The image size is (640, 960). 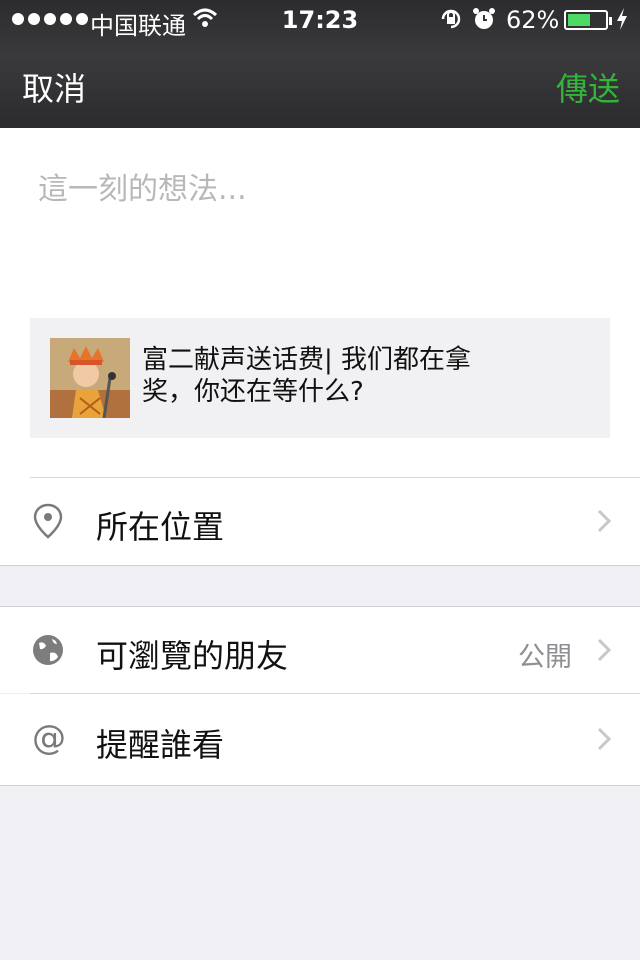 What do you see at coordinates (451, 22) in the screenshot?
I see `rotation-lock-icon` at bounding box center [451, 22].